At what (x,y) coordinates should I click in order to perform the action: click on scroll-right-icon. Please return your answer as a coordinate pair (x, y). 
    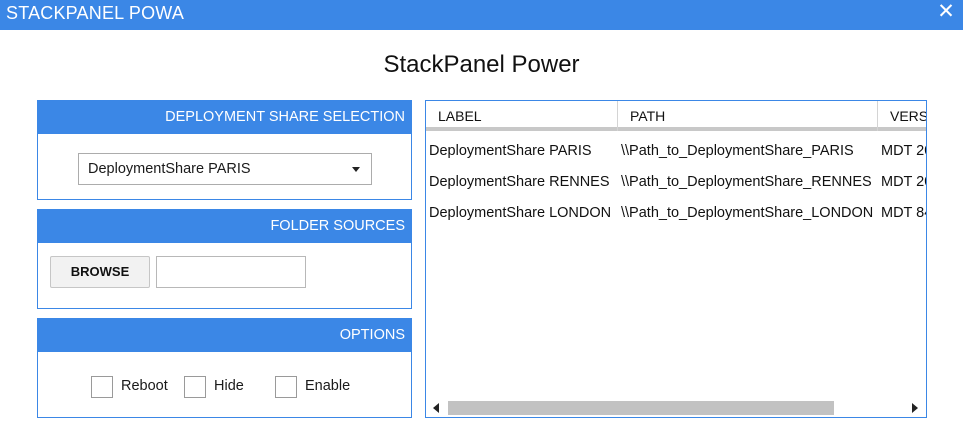
    Looking at the image, I should click on (915, 408).